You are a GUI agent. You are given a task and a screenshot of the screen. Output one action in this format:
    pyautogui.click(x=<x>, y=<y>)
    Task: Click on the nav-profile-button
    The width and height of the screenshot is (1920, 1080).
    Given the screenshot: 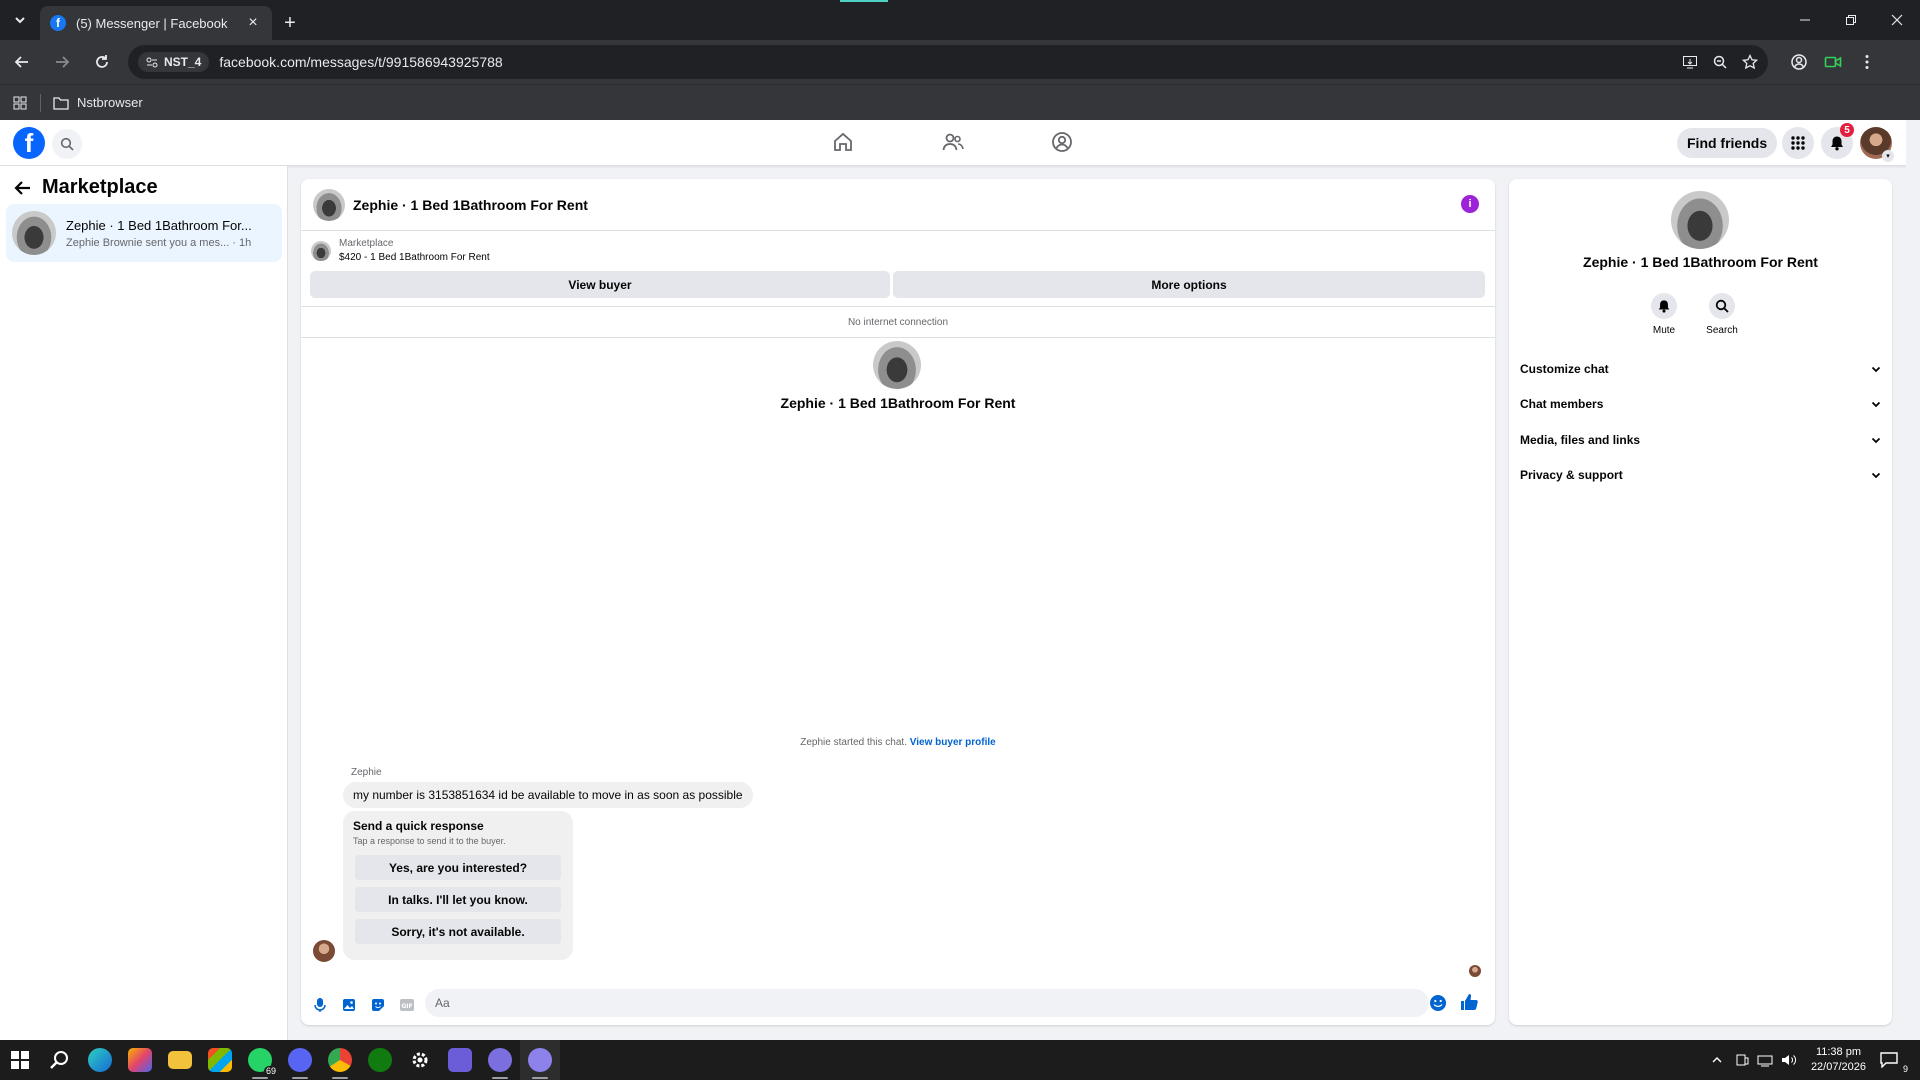 What is the action you would take?
    pyautogui.click(x=1062, y=142)
    